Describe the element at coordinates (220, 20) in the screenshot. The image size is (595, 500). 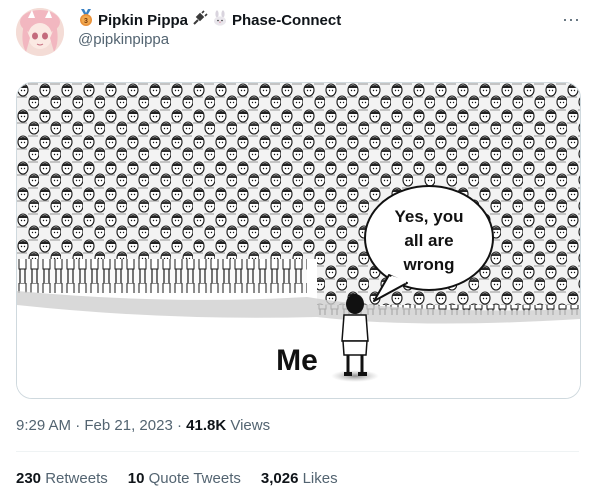
I see `bunny-icon` at that location.